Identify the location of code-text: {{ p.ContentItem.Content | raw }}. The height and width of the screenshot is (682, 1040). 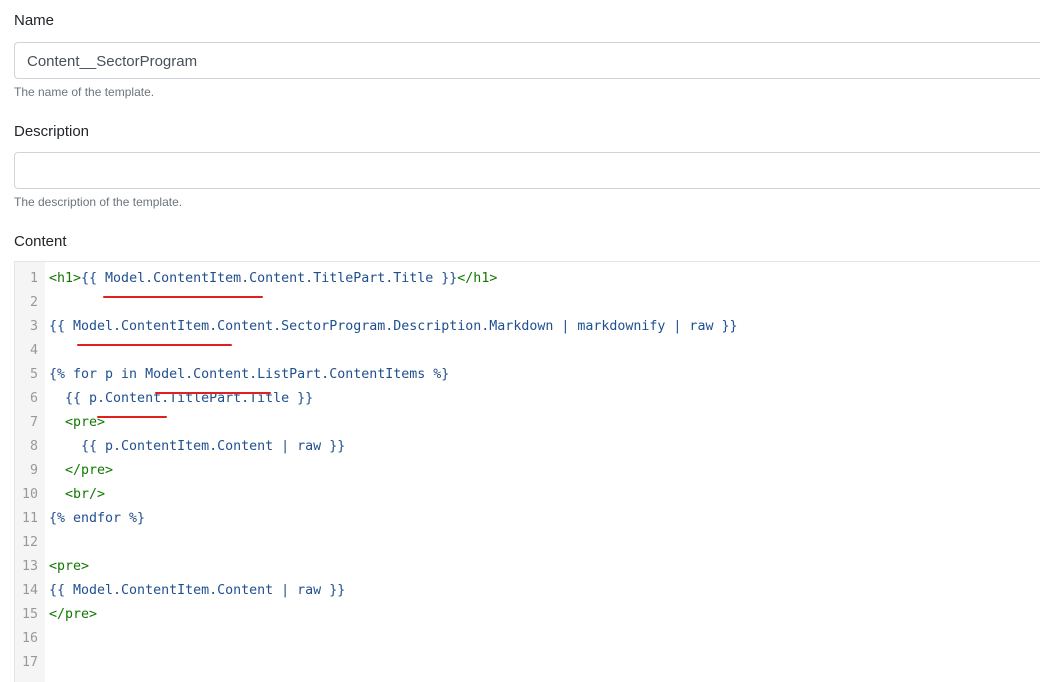
(197, 447).